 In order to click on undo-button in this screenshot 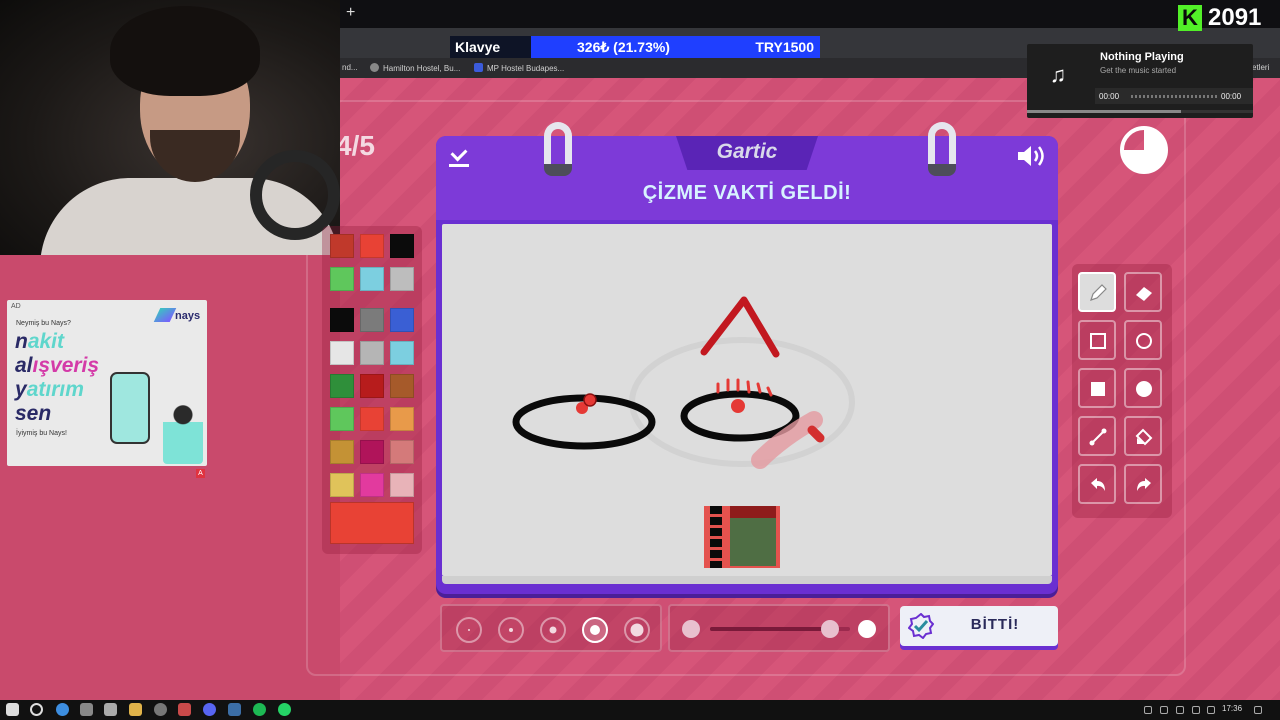, I will do `click(1097, 484)`.